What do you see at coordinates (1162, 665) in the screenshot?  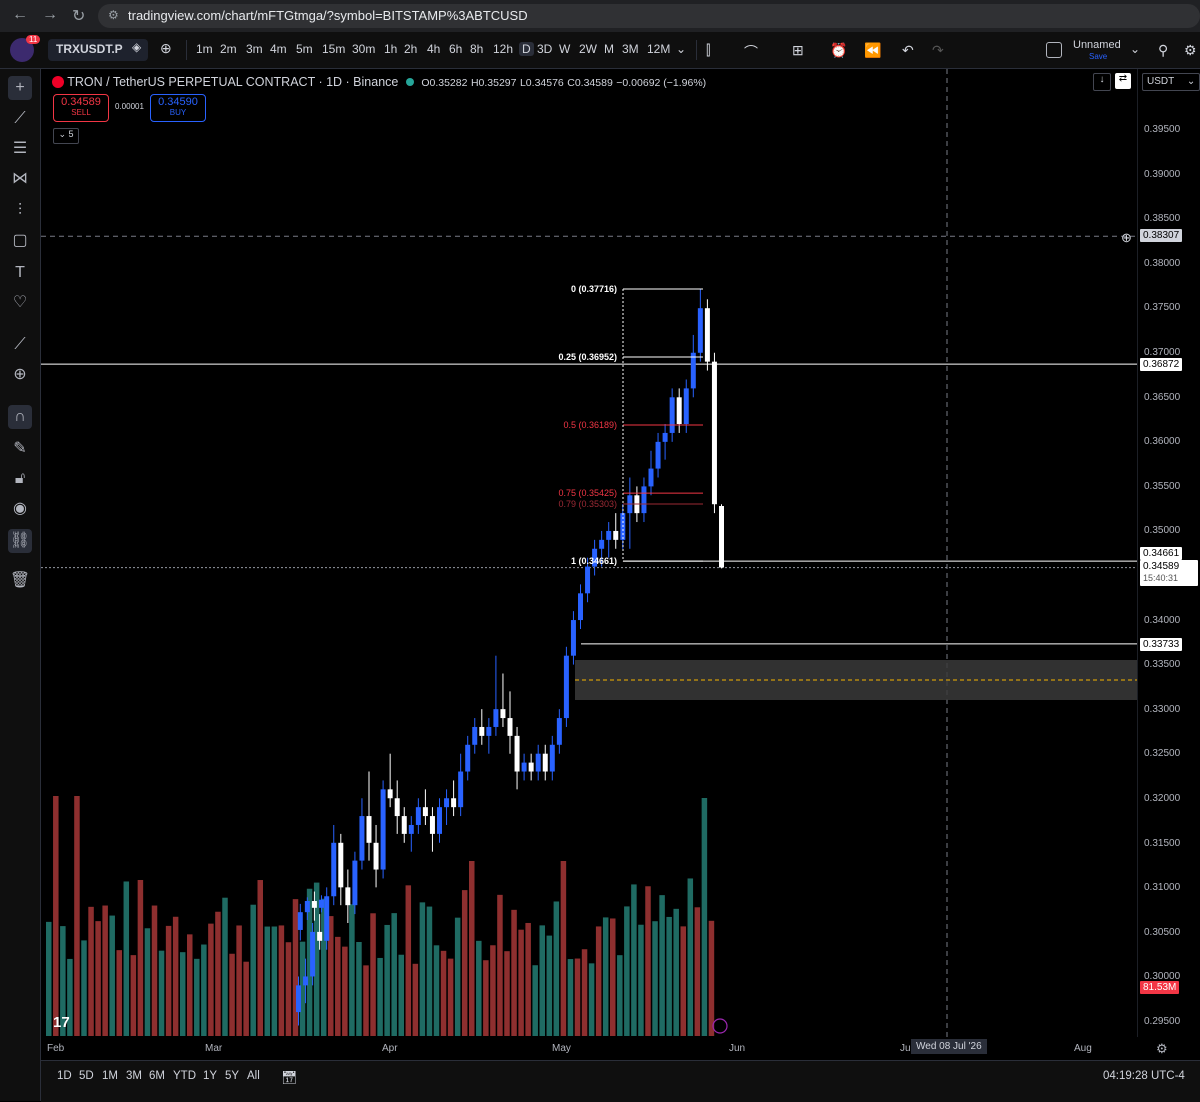 I see `price-tick: 0.33500` at bounding box center [1162, 665].